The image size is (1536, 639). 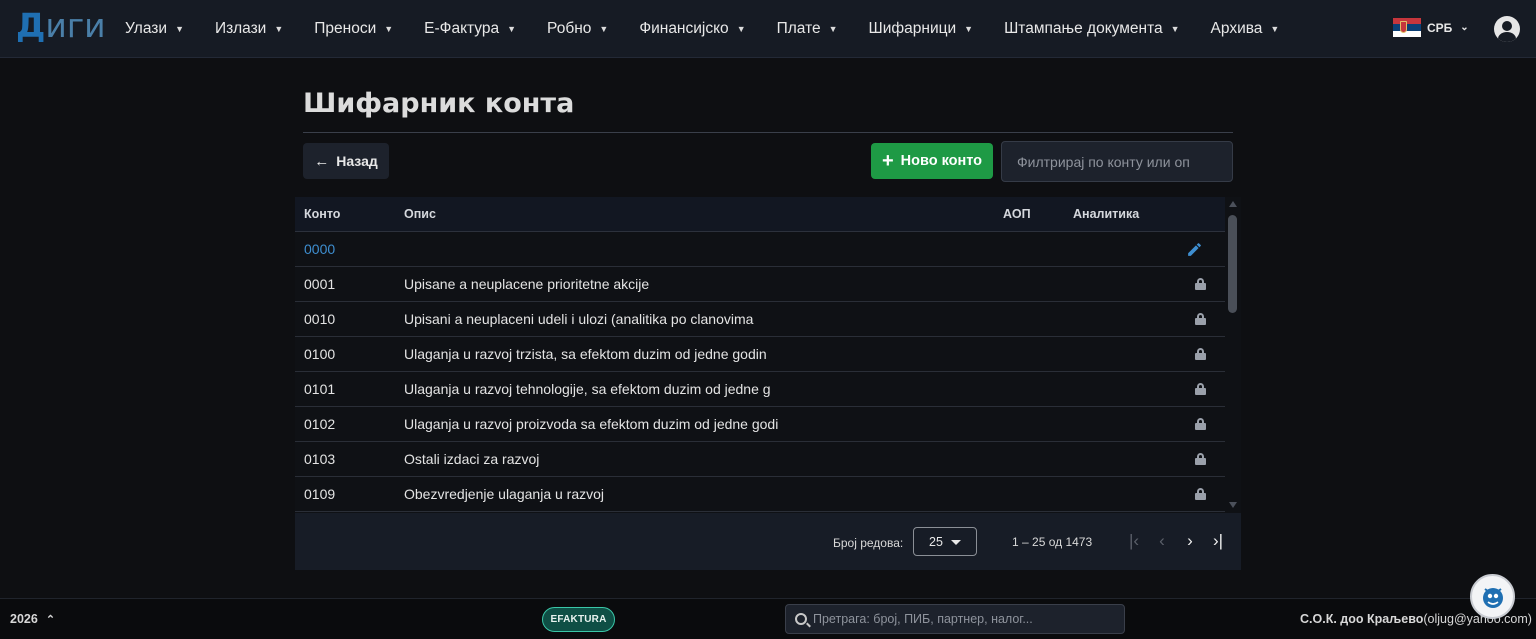 I want to click on konto-cell: 0109, so click(x=320, y=494).